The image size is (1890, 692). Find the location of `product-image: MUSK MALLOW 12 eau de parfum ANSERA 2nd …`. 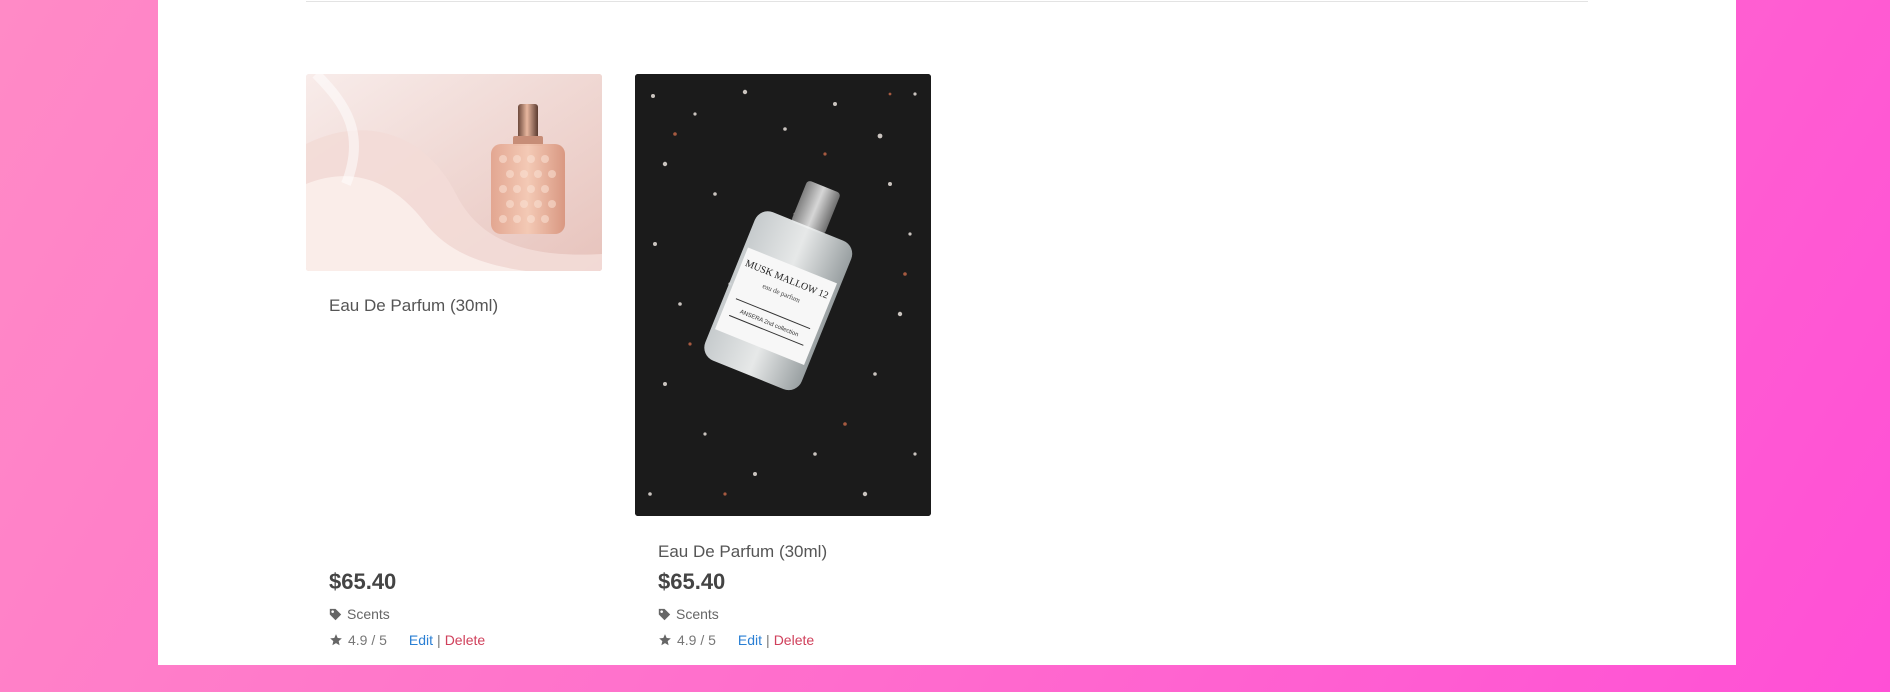

product-image: MUSK MALLOW 12 eau de parfum ANSERA 2nd … is located at coordinates (783, 295).